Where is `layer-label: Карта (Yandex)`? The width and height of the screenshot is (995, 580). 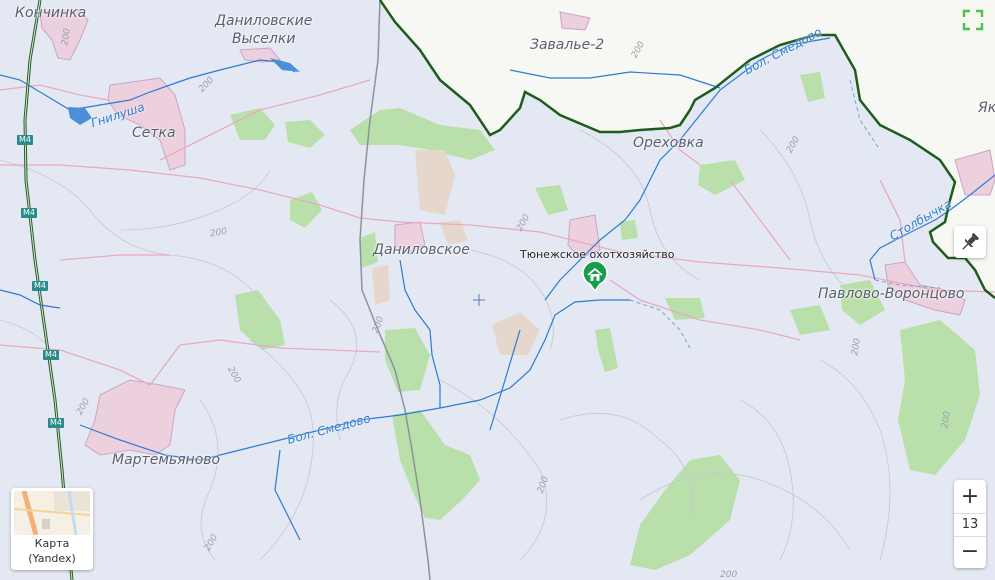 layer-label: Карта (Yandex) is located at coordinates (52, 551).